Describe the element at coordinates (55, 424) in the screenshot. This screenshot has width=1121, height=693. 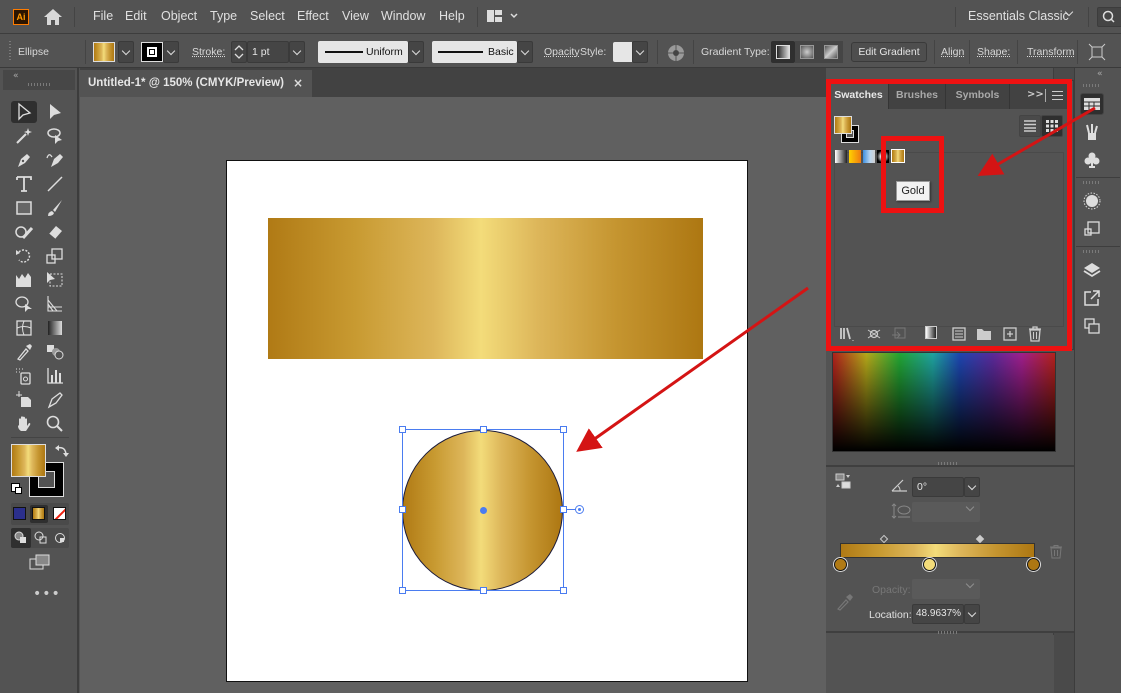
I see `zoom-tool` at that location.